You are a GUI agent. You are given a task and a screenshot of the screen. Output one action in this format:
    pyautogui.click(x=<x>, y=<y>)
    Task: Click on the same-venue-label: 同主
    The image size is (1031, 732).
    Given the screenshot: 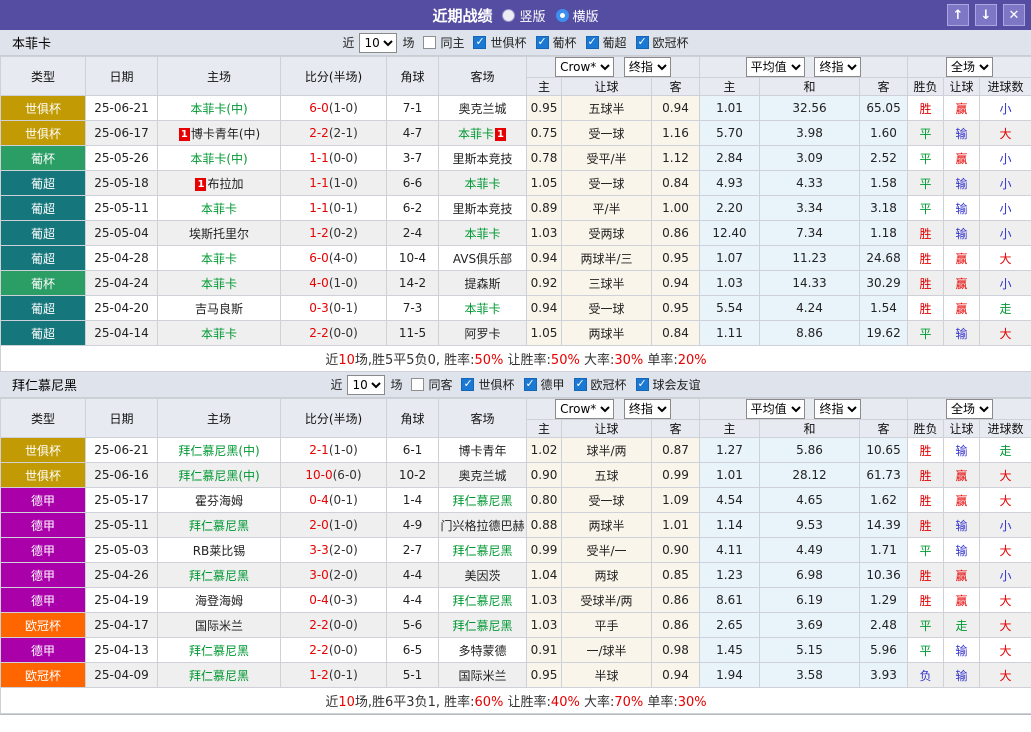 What is the action you would take?
    pyautogui.click(x=452, y=43)
    